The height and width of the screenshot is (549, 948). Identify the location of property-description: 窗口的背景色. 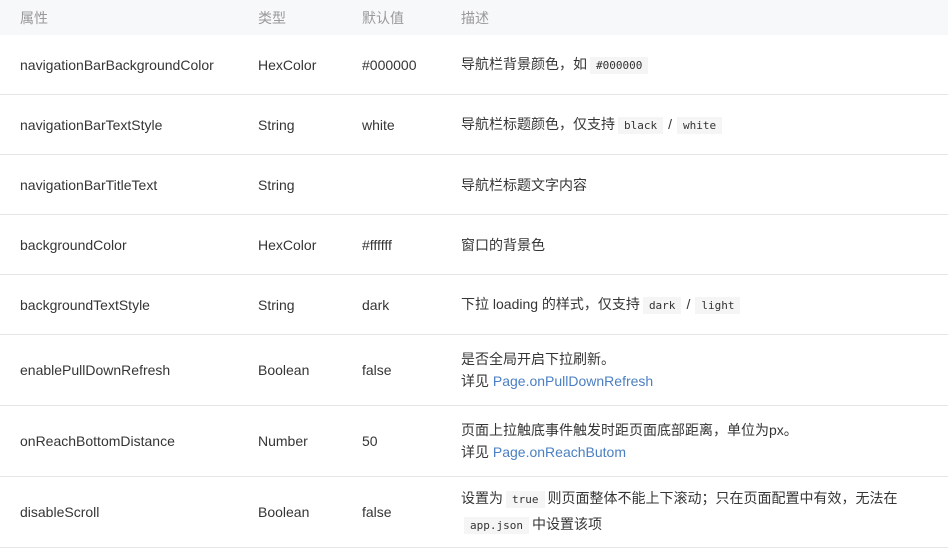
(704, 244).